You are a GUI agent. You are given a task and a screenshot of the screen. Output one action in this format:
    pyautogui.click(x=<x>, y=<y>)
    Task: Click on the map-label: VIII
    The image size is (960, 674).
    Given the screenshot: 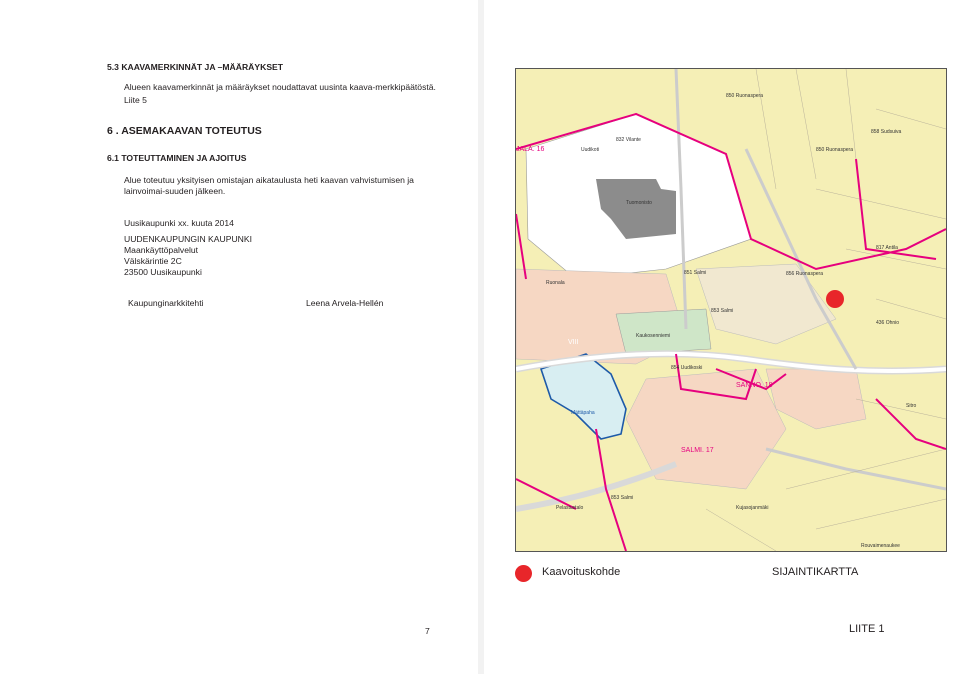 What is the action you would take?
    pyautogui.click(x=573, y=342)
    